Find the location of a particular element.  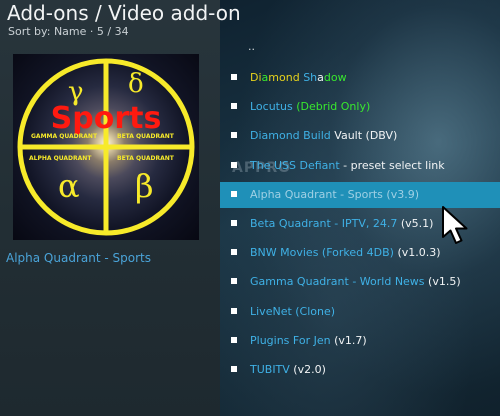

item-position: 5 / 34 is located at coordinates (112, 31).